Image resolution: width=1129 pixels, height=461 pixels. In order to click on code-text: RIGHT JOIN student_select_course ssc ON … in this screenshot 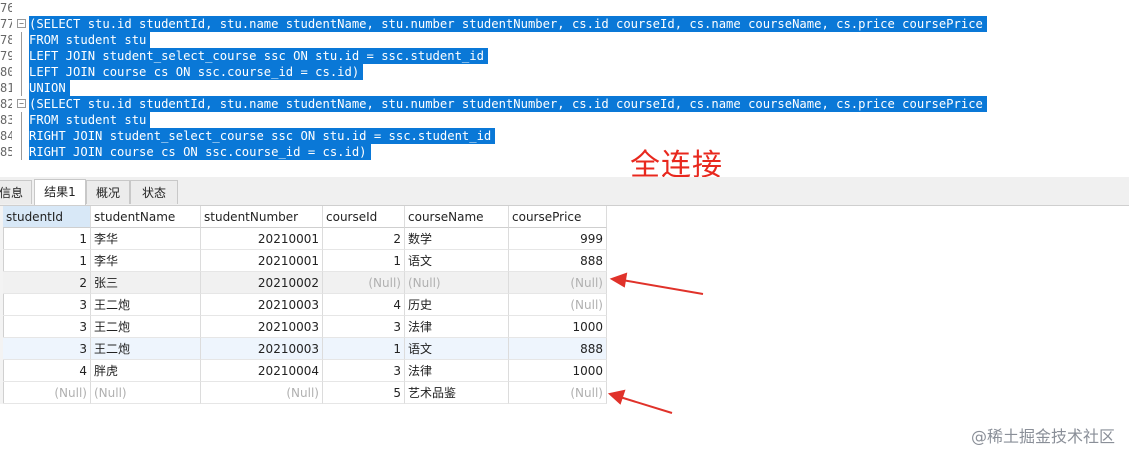, I will do `click(262, 136)`.